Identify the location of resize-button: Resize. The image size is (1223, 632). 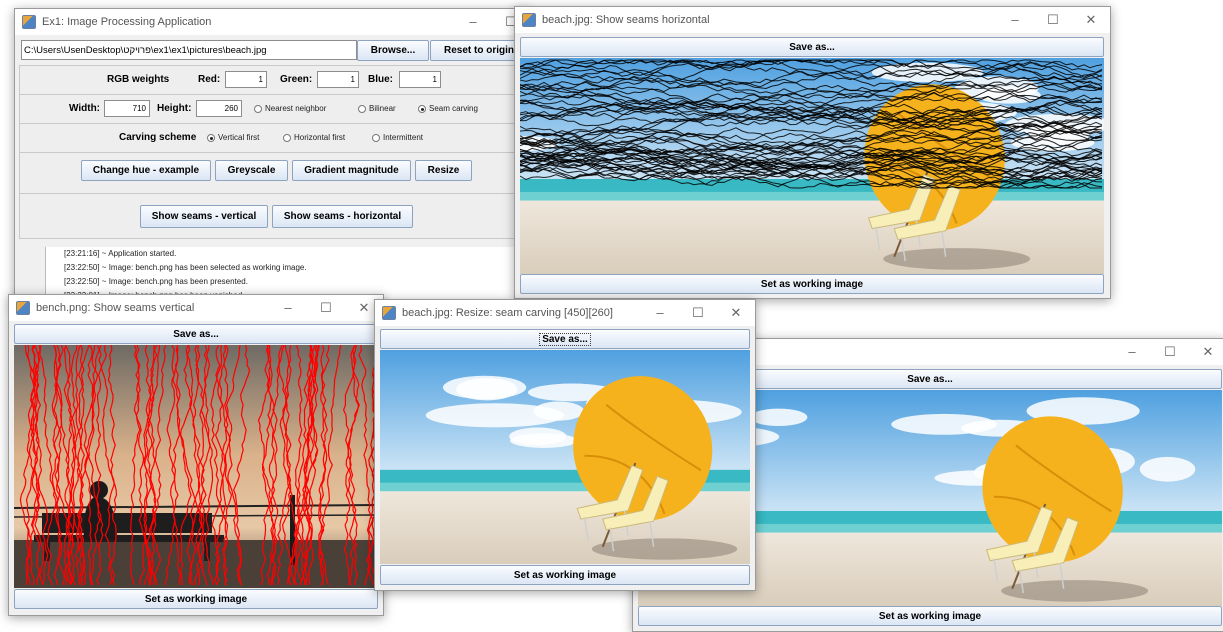
(443, 170).